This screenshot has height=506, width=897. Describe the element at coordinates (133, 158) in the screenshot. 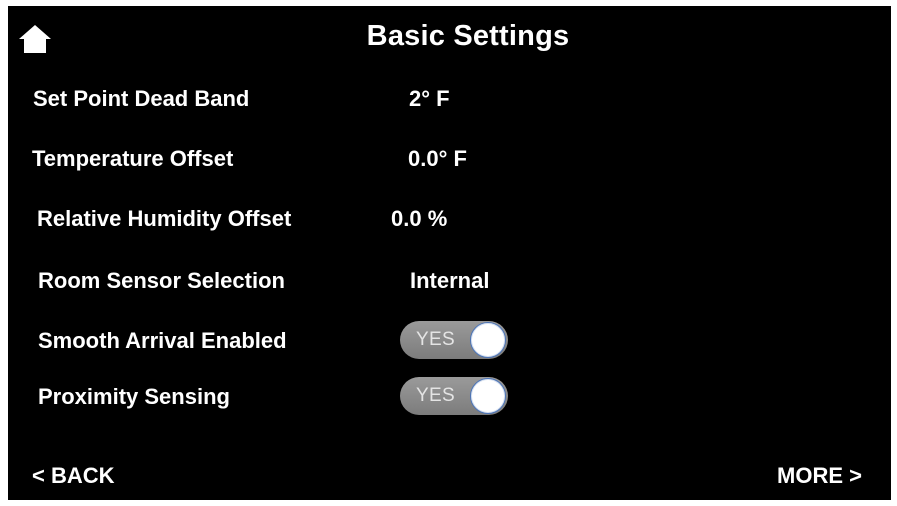

I see `setting-label: Temperature Offset` at that location.